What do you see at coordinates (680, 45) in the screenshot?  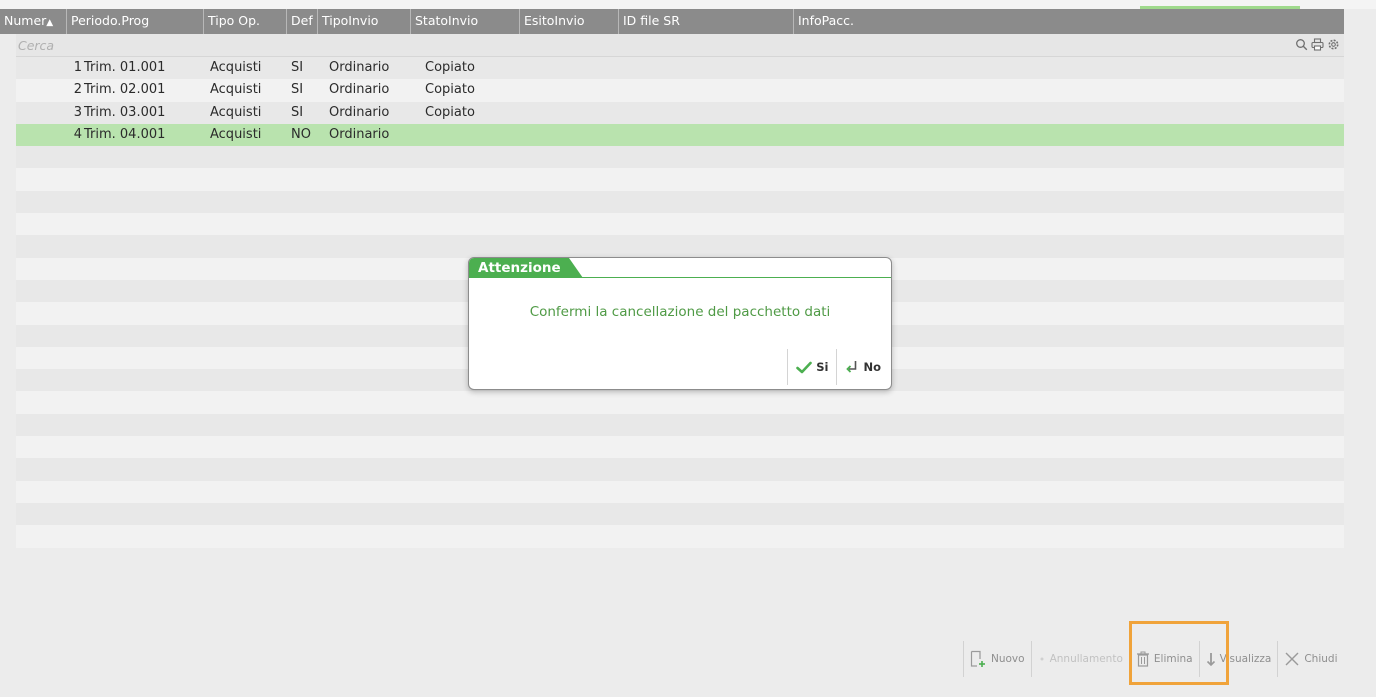 I see `search-bar` at bounding box center [680, 45].